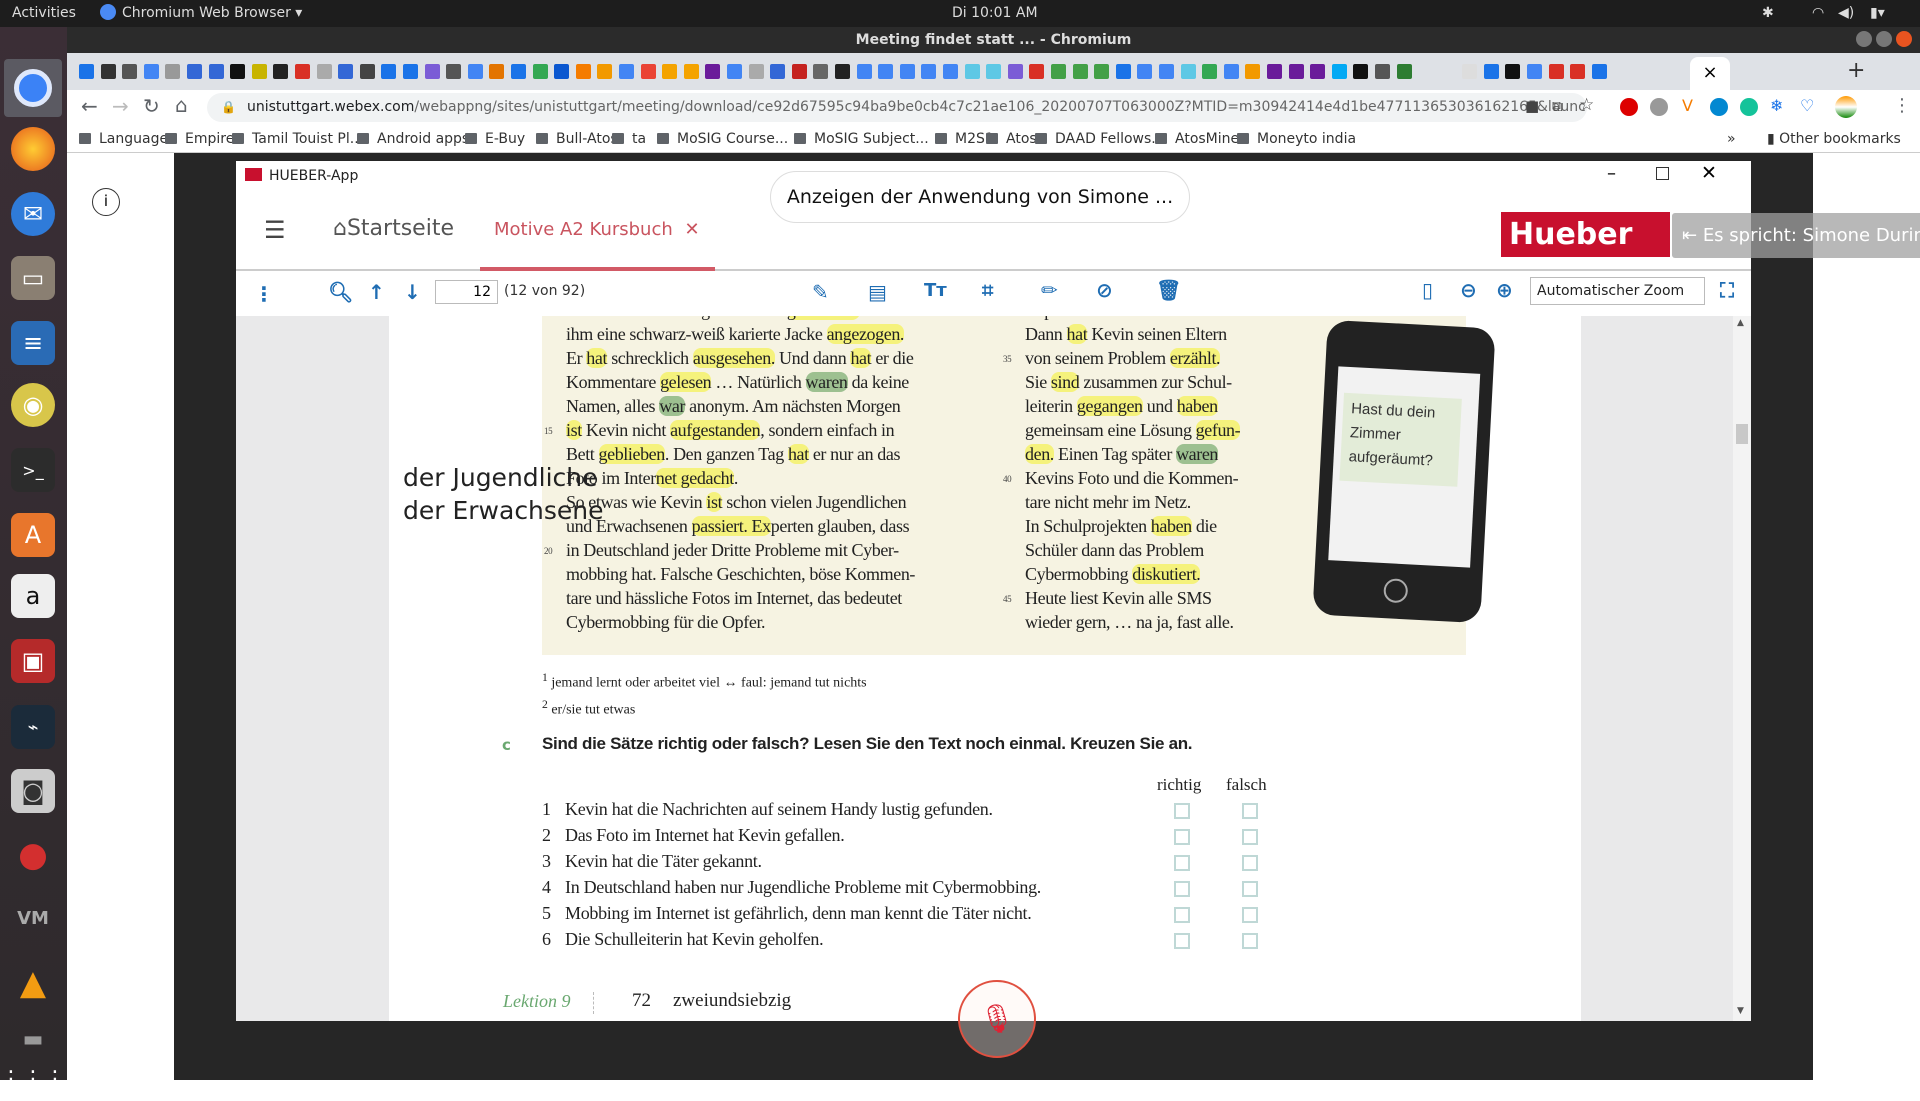  Describe the element at coordinates (212, 13) in the screenshot. I see `app-menu: Chromium Web Browser ▾` at that location.